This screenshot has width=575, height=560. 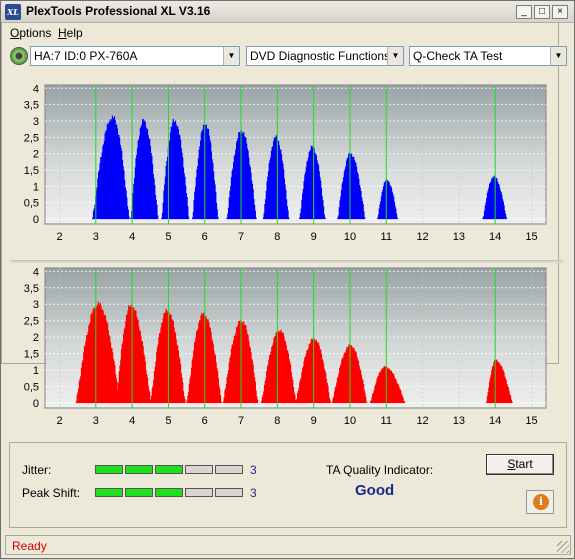 I want to click on y-tick-label: 1, so click(x=36, y=371).